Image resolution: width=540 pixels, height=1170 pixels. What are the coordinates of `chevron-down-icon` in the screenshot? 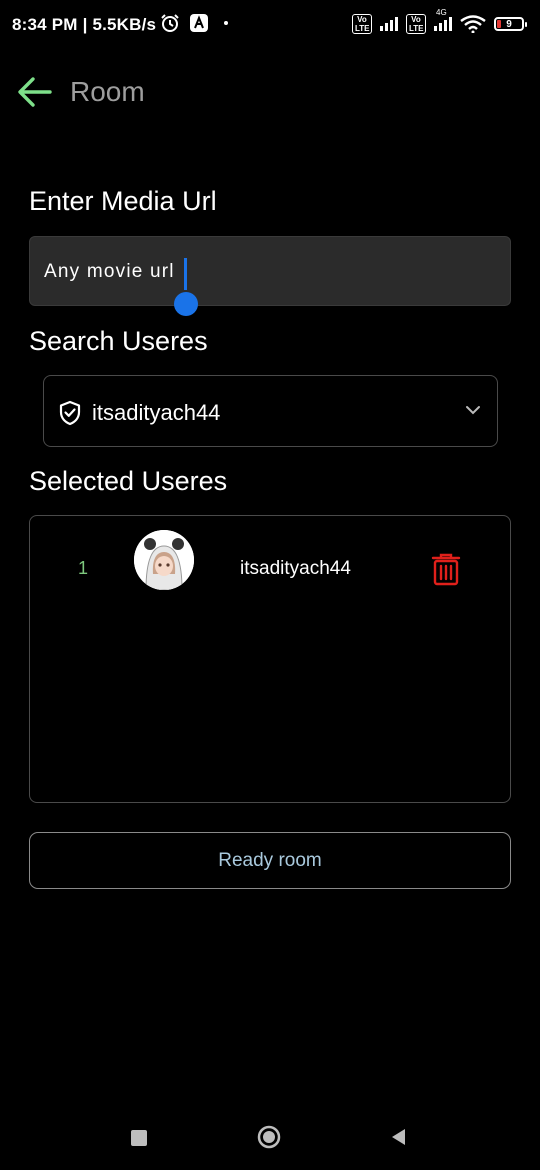 It's located at (473, 410).